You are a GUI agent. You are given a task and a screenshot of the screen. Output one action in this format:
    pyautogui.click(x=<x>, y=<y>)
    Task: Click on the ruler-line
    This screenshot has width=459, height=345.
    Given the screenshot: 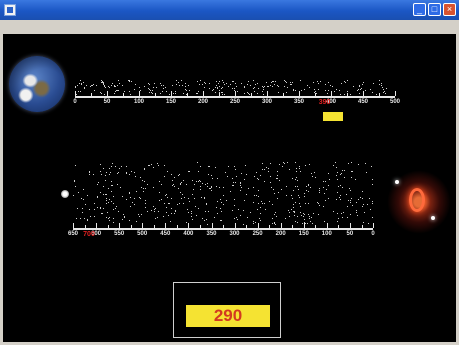 What is the action you would take?
    pyautogui.click(x=223, y=229)
    